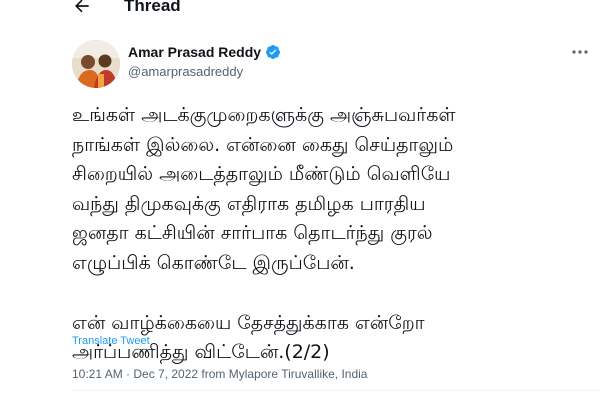 The image size is (600, 401). I want to click on tweet-line: அர்ப்பணித்து விட்டேன்.(2/2), so click(201, 352).